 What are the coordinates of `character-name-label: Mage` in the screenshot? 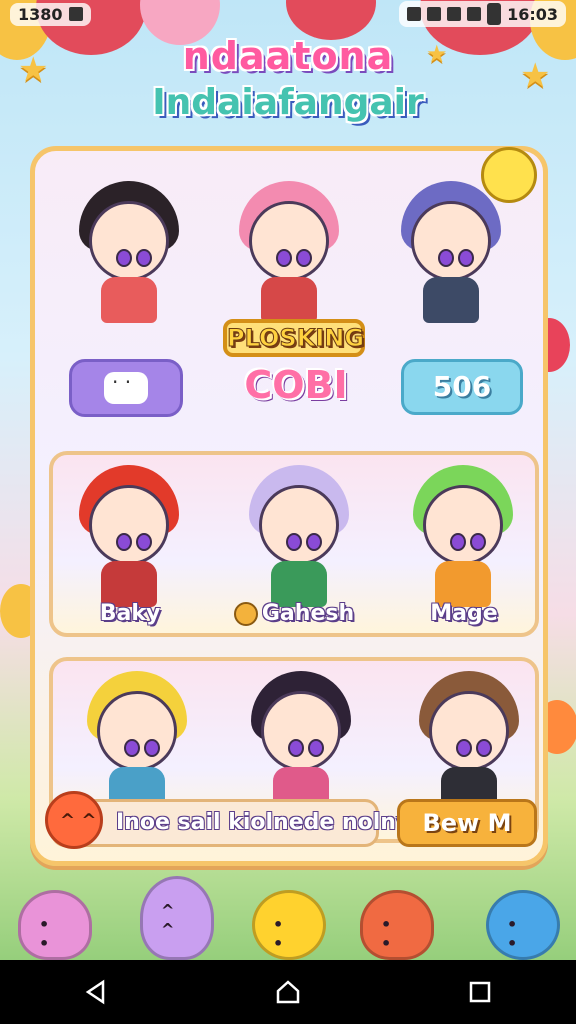 It's located at (464, 613).